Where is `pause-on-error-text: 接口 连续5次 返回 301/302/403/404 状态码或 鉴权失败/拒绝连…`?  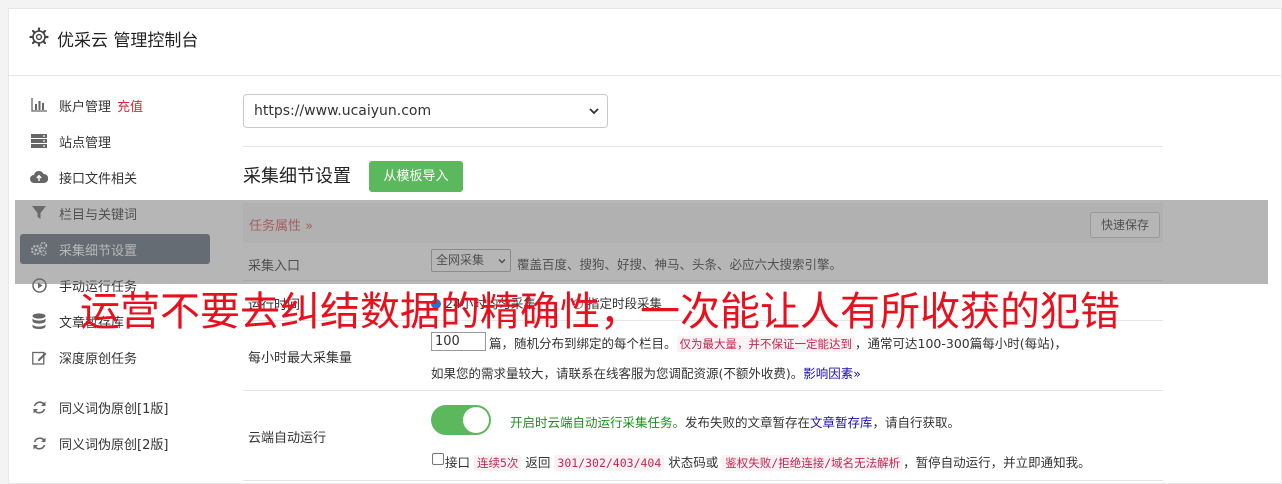
pause-on-error-text: 接口 连续5次 返回 301/302/403/404 状态码或 鉴权失败/拒绝连… is located at coordinates (768, 461).